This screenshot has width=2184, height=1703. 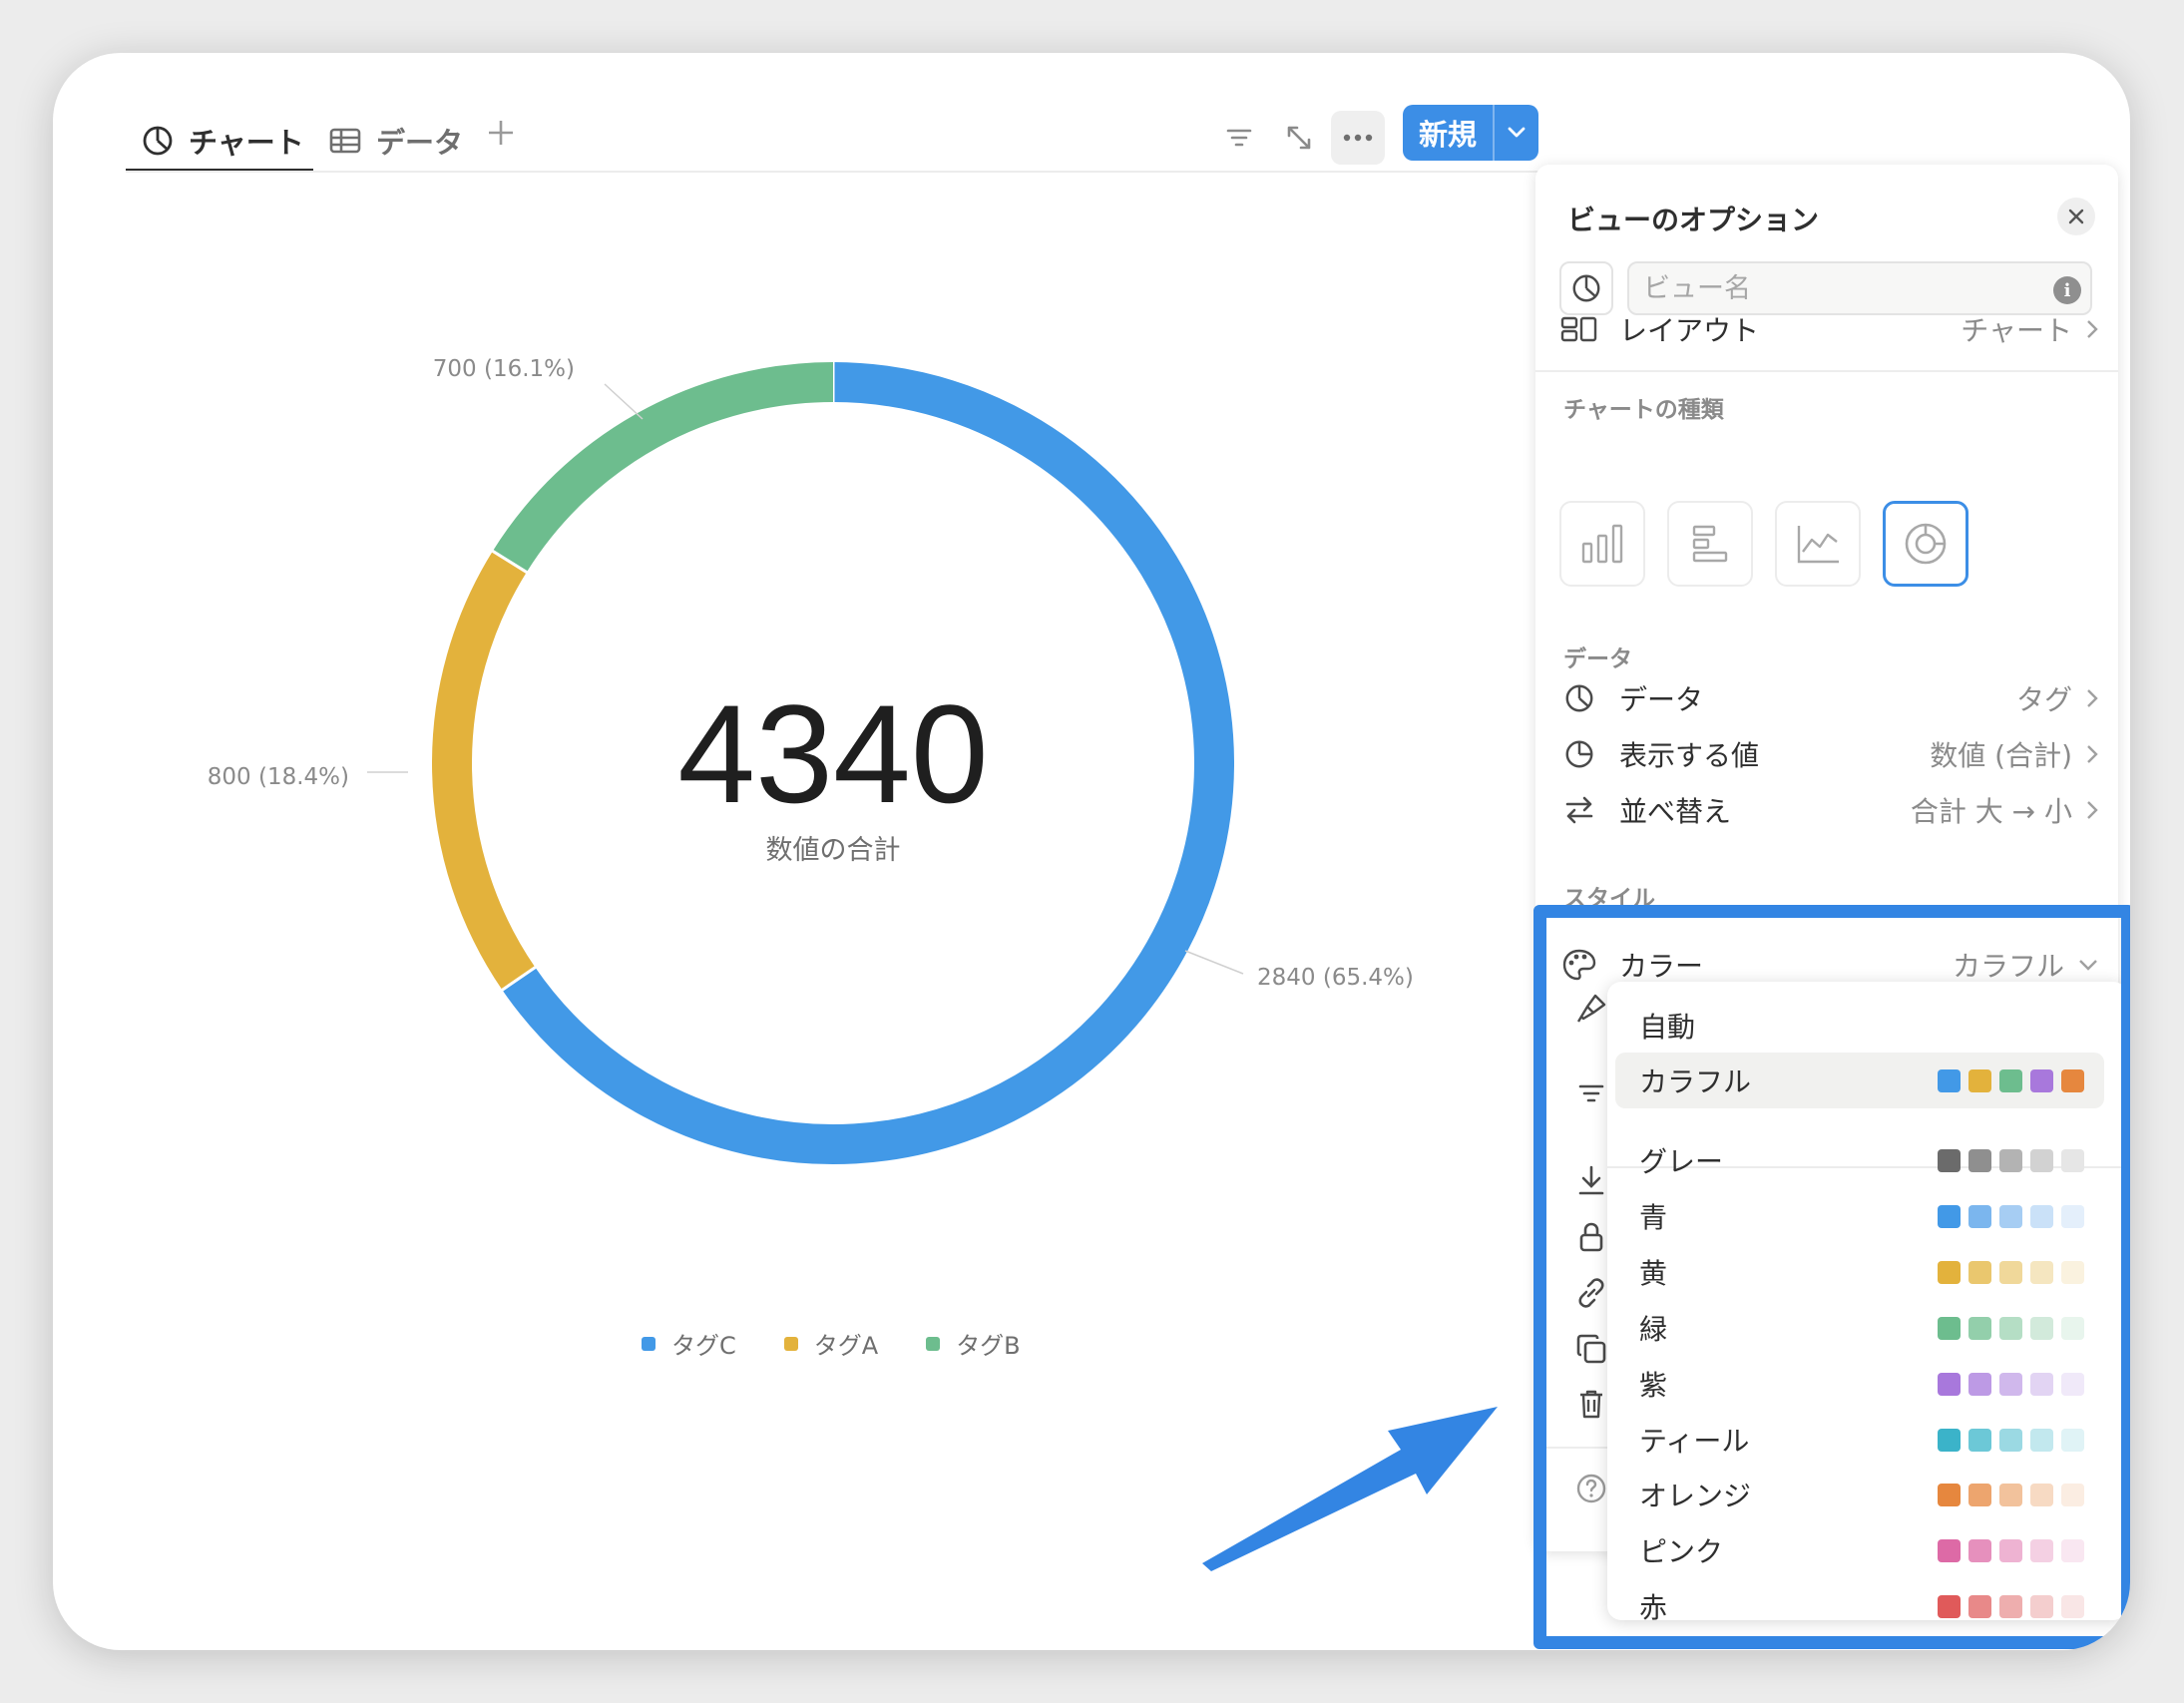 I want to click on close-button, so click(x=2076, y=216).